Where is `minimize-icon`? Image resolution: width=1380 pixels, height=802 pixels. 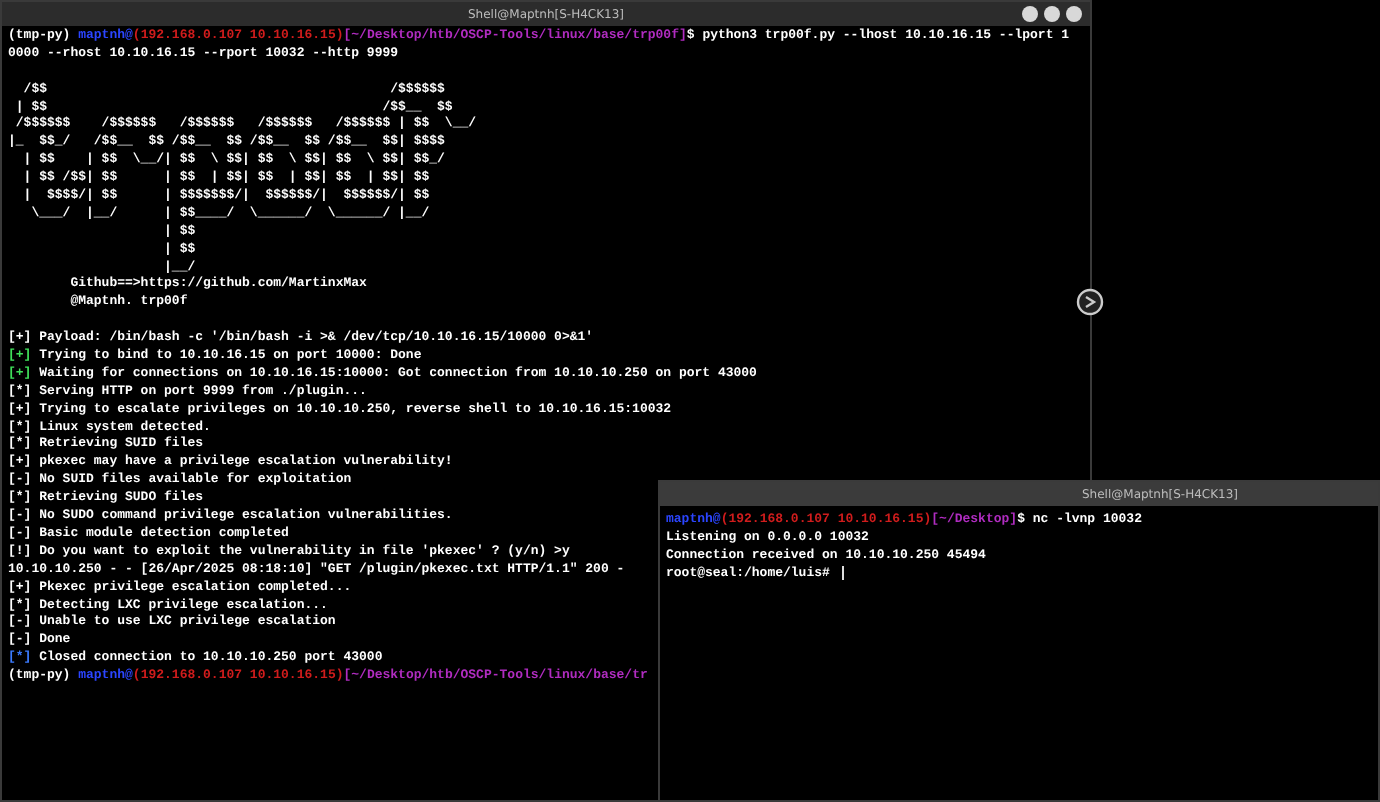 minimize-icon is located at coordinates (1030, 14).